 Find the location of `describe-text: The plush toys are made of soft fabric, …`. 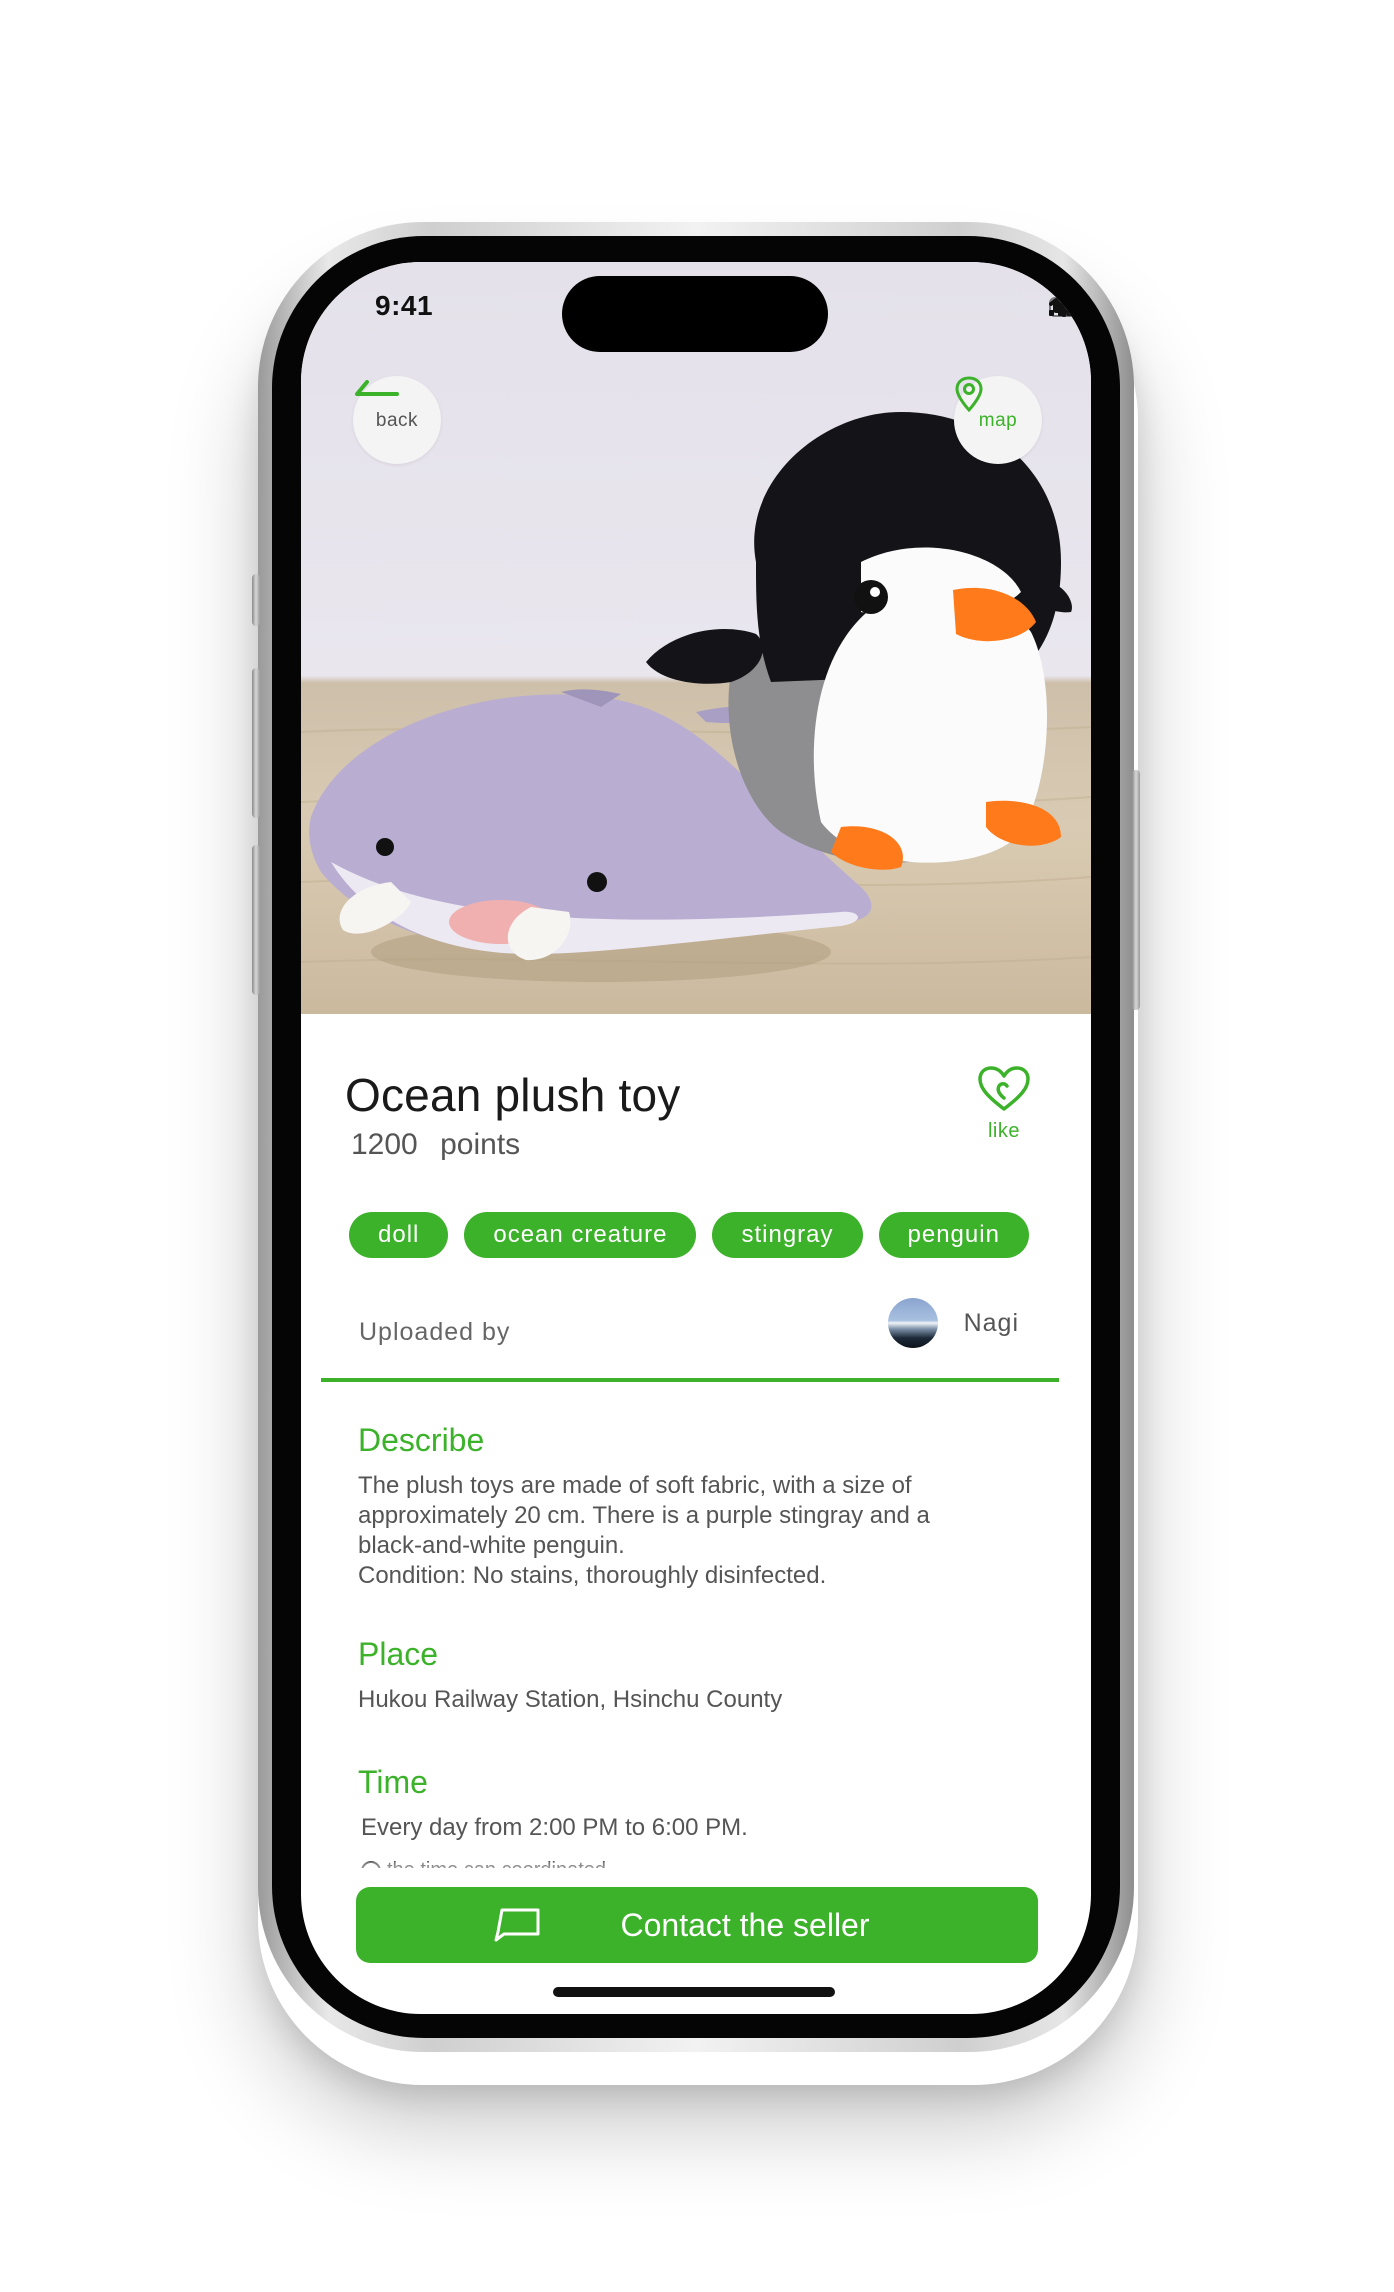

describe-text: The plush toys are made of soft fabric, … is located at coordinates (678, 1531).